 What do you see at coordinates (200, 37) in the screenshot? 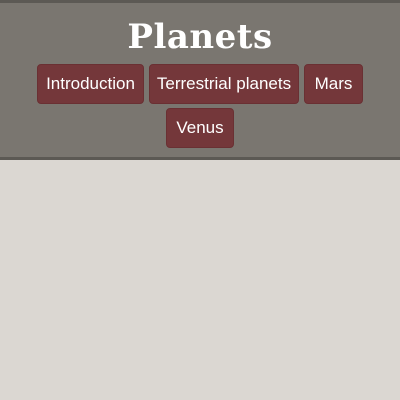
I see `page-title: Planets` at bounding box center [200, 37].